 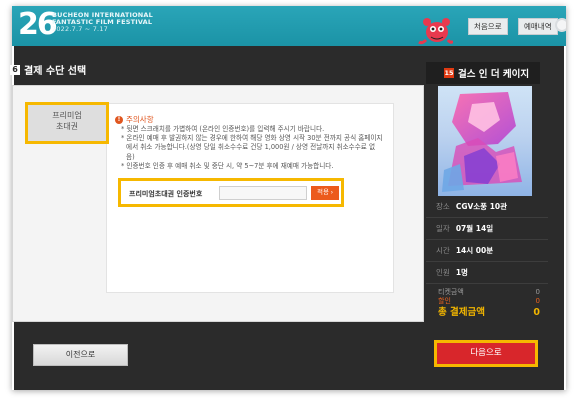 What do you see at coordinates (435, 31) in the screenshot?
I see `mascot-icon` at bounding box center [435, 31].